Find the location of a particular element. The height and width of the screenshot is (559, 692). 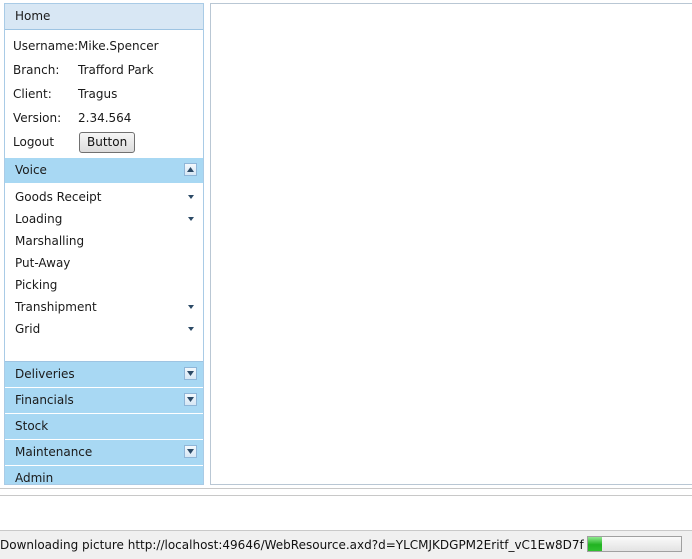

client-value: Tragus is located at coordinates (98, 94).